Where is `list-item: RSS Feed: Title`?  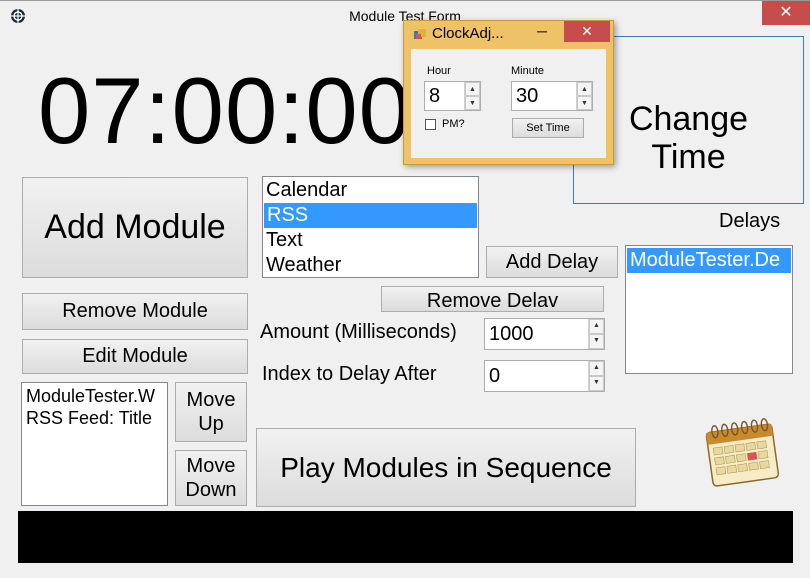 list-item: RSS Feed: Title is located at coordinates (94, 418).